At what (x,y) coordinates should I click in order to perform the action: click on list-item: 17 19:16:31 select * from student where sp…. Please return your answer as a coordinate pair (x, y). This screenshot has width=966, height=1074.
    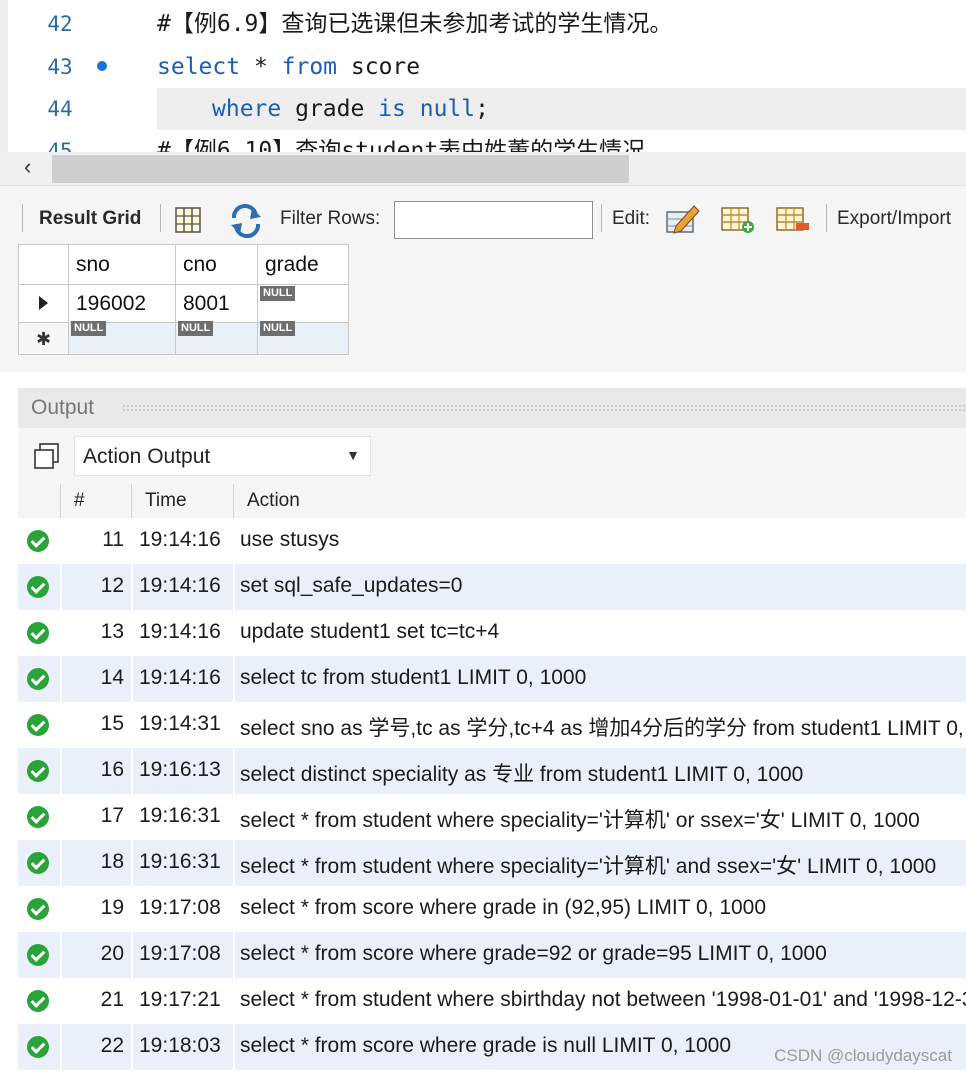
    Looking at the image, I should click on (492, 817).